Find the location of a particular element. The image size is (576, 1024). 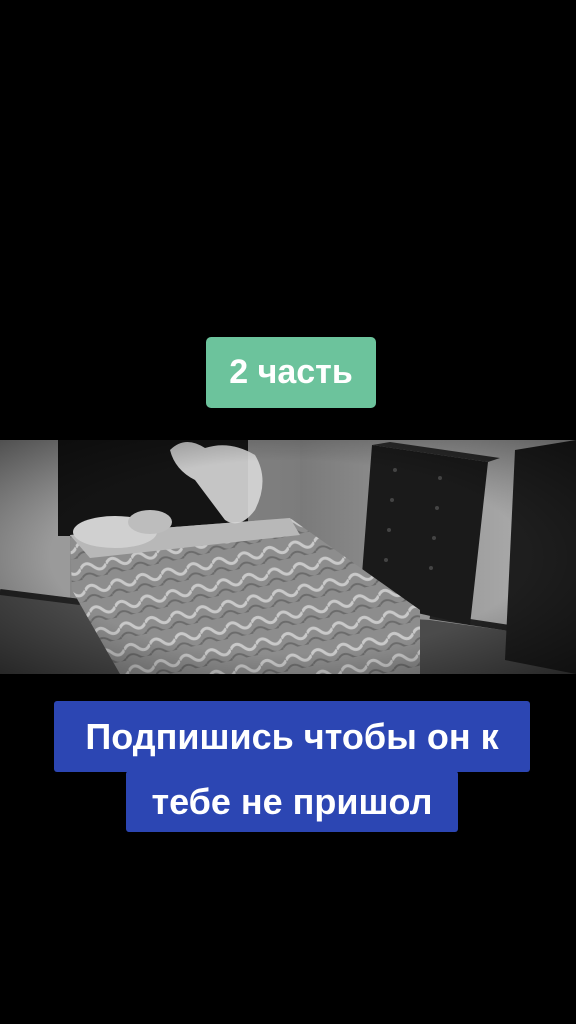

caption-line-1-text: Подпишись чтобы он к is located at coordinates (292, 736).